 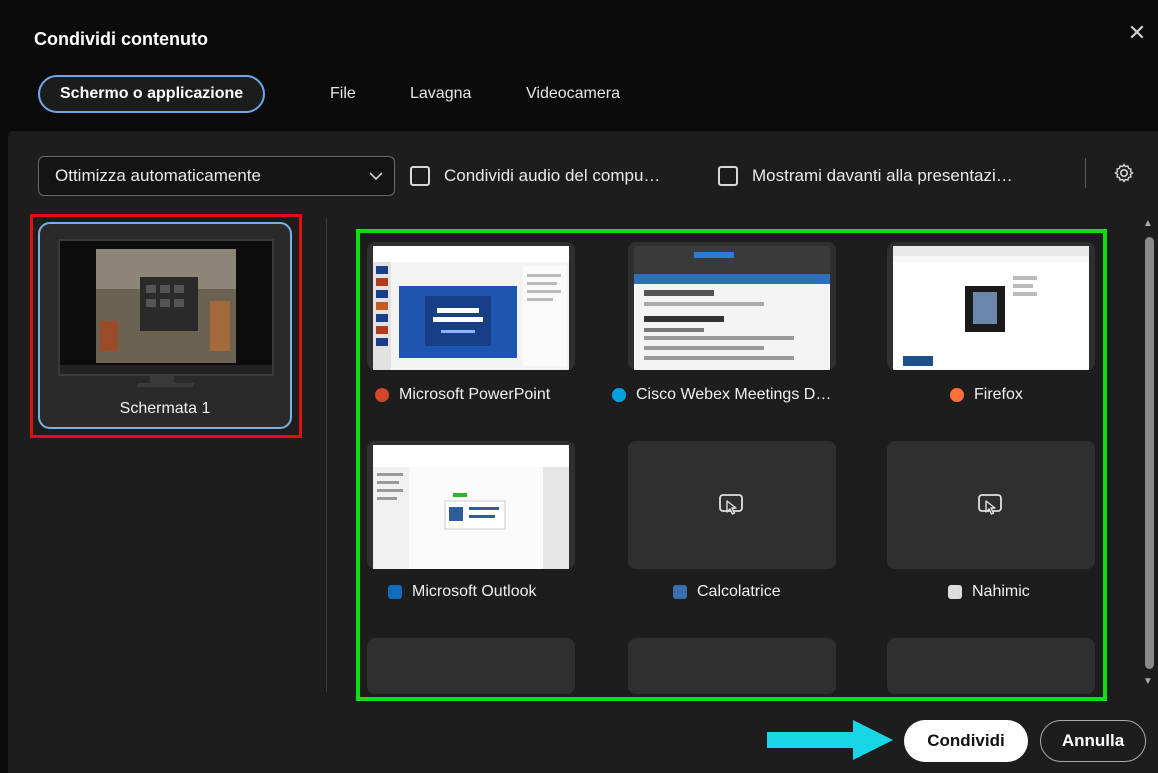 I want to click on app-label-powerpoint: Microsoft PowerPoint, so click(x=462, y=395).